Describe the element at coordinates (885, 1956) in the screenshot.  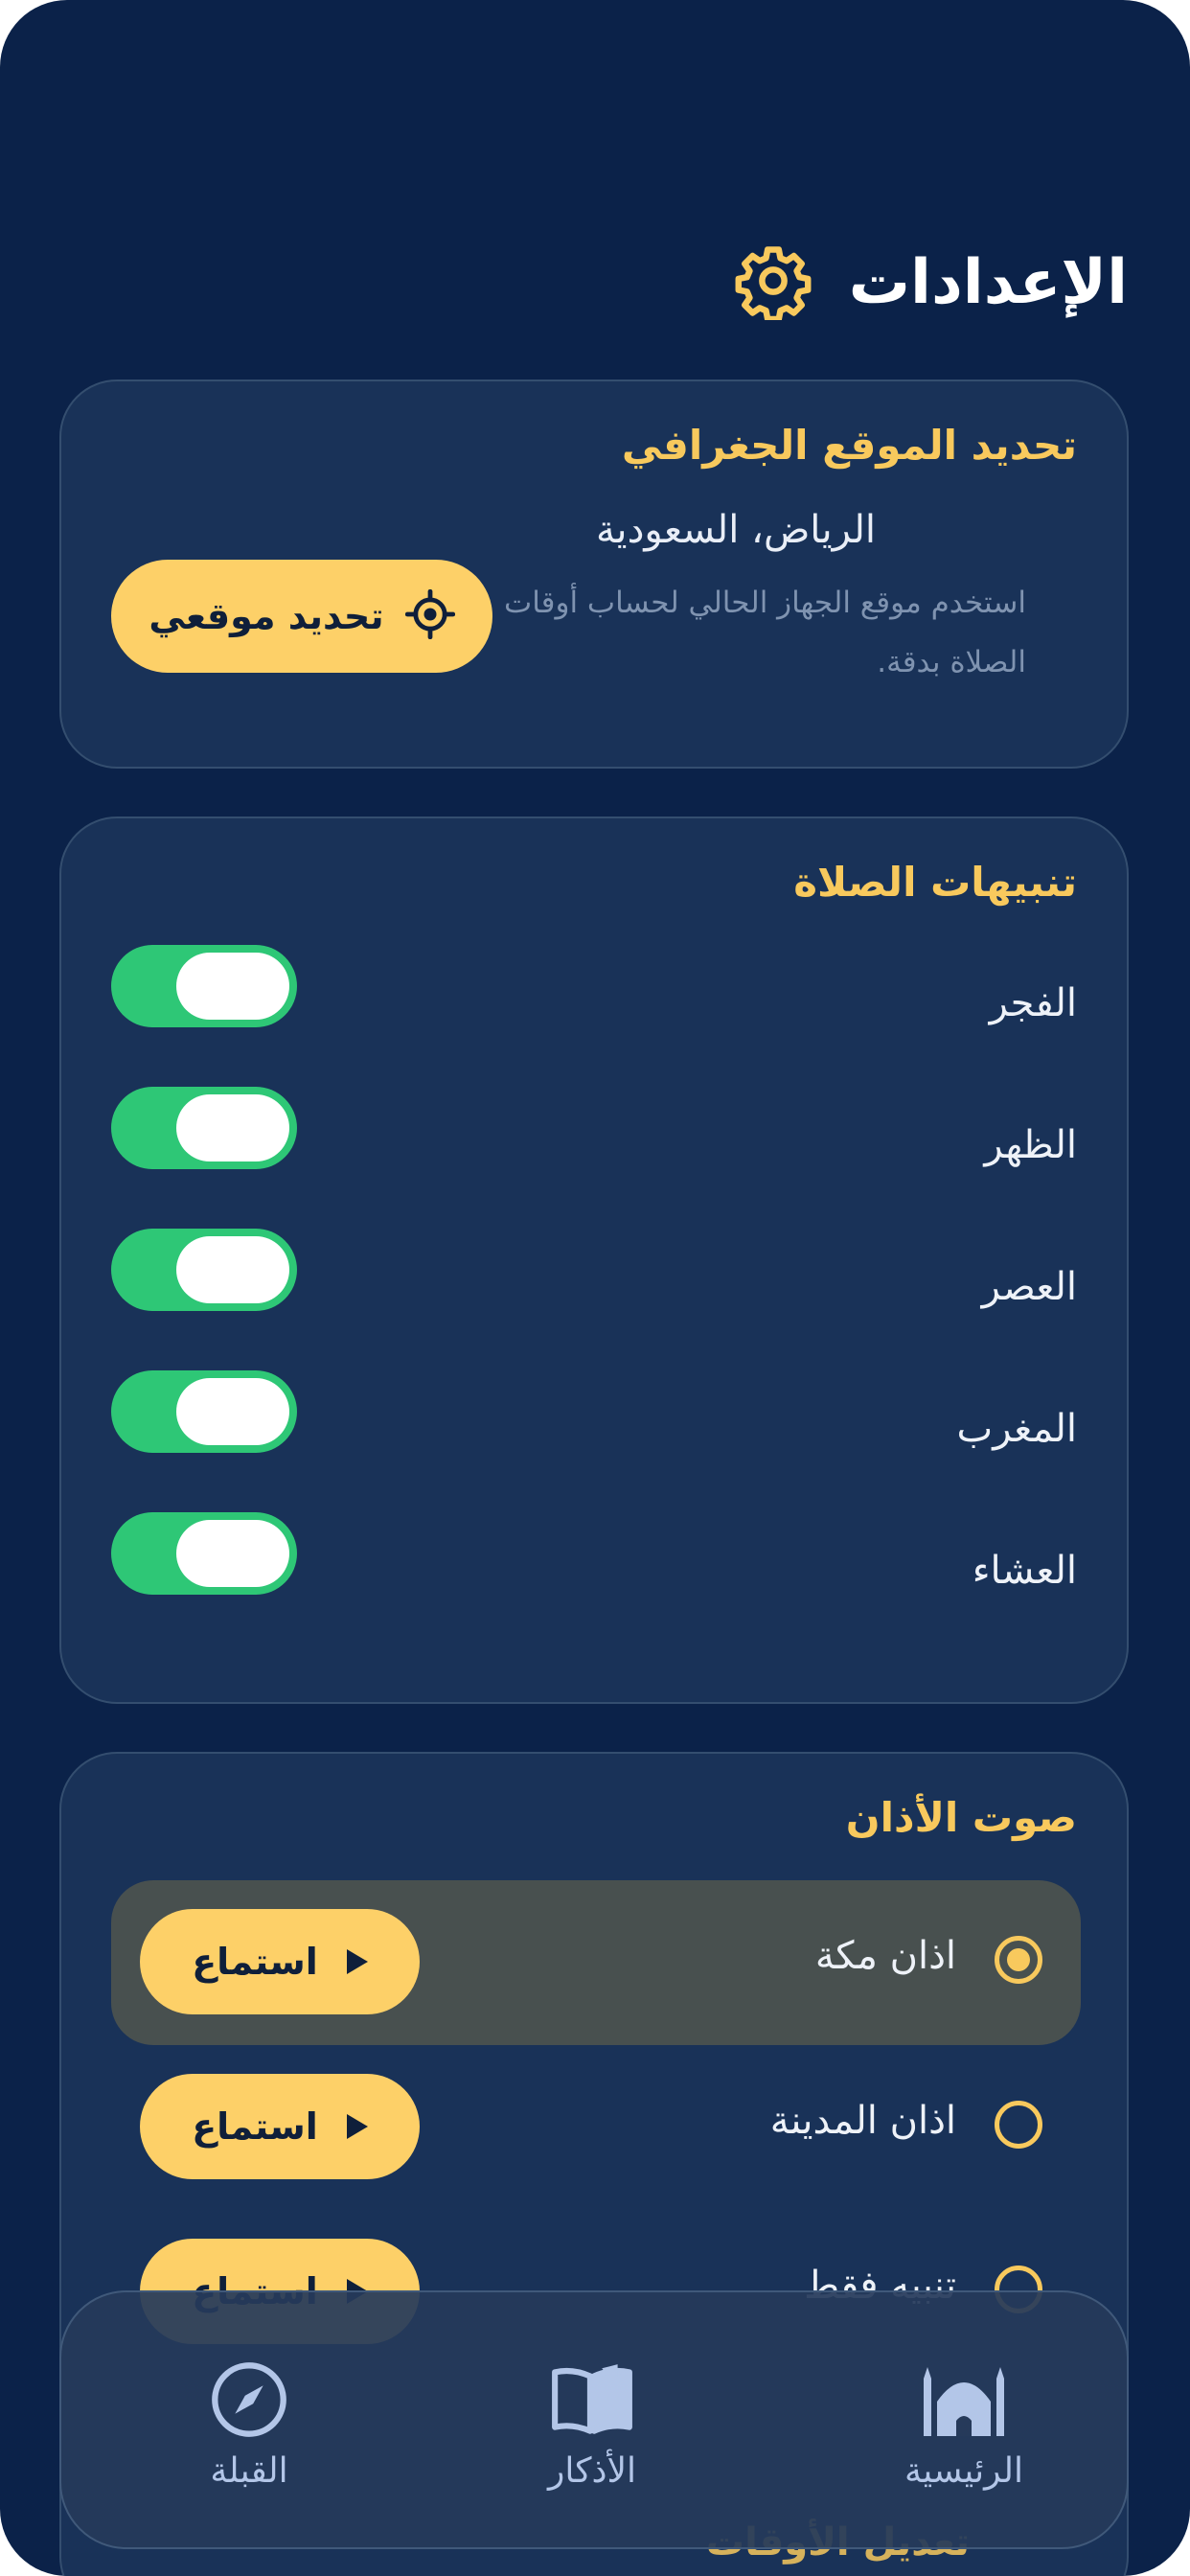
I see `adhan-option-label: اذان مكة` at that location.